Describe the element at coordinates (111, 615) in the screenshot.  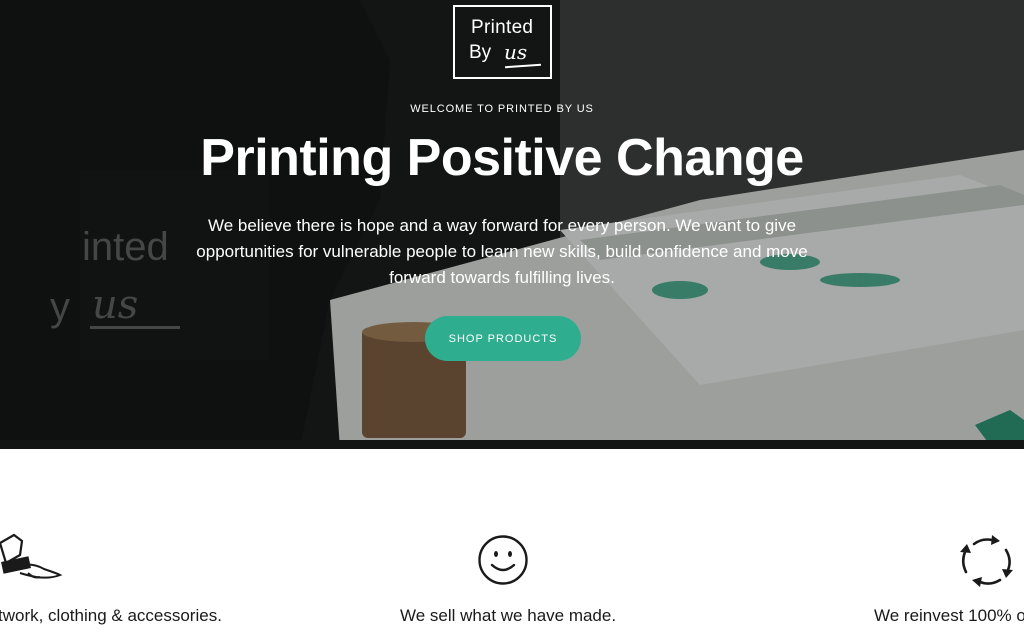
I see `feature-text-products: twork, clothing & accessories.` at that location.